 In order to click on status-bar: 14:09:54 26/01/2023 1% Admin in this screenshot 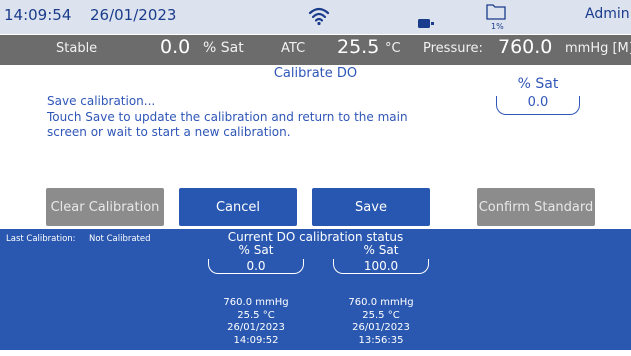, I will do `click(315, 17)`.